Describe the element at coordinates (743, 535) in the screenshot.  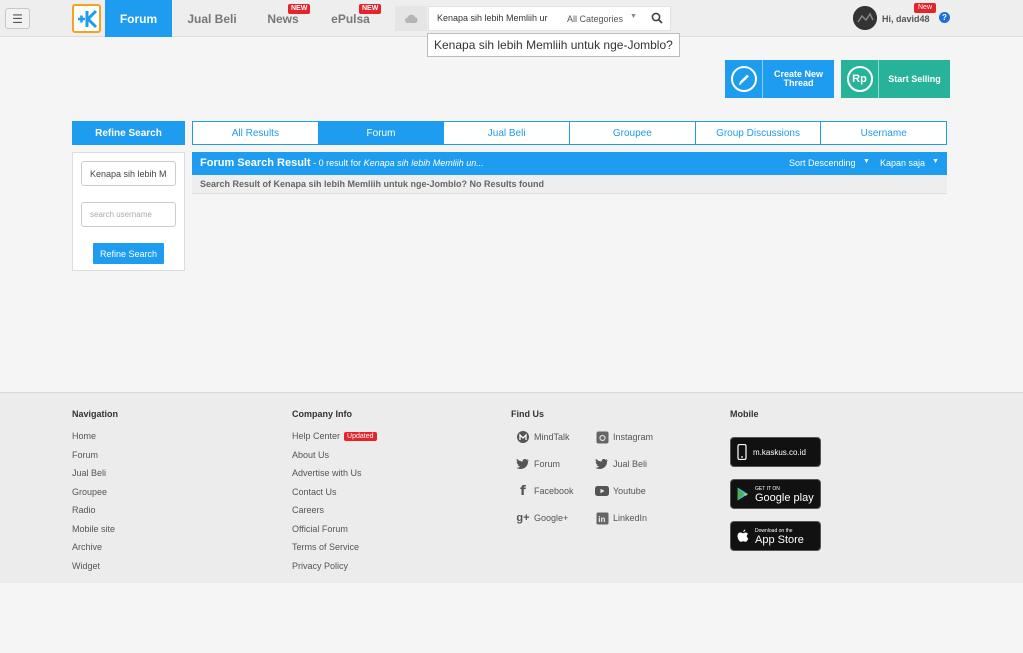
I see `apple-icon` at that location.